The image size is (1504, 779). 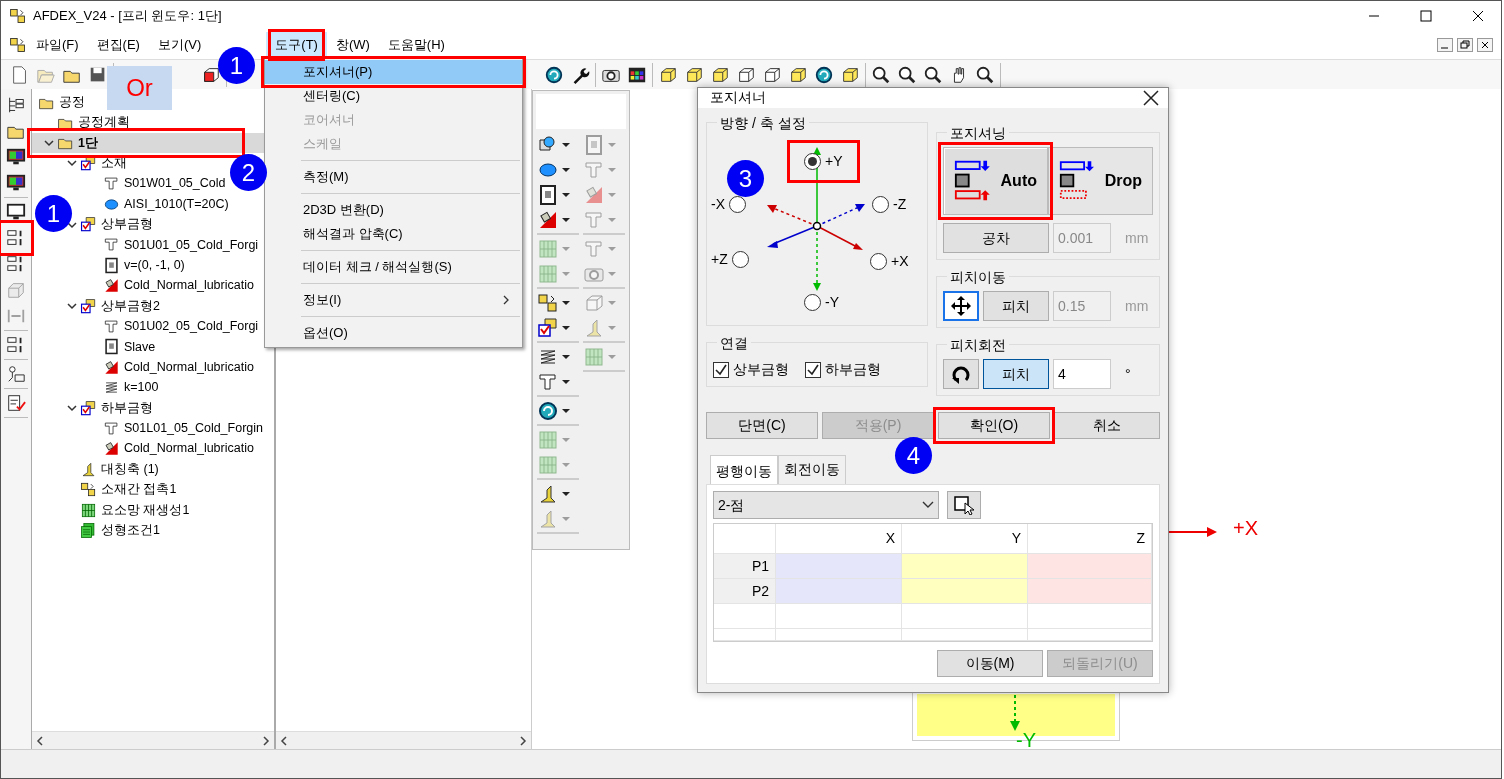 I want to click on axis-arrow, so click(x=1194, y=532).